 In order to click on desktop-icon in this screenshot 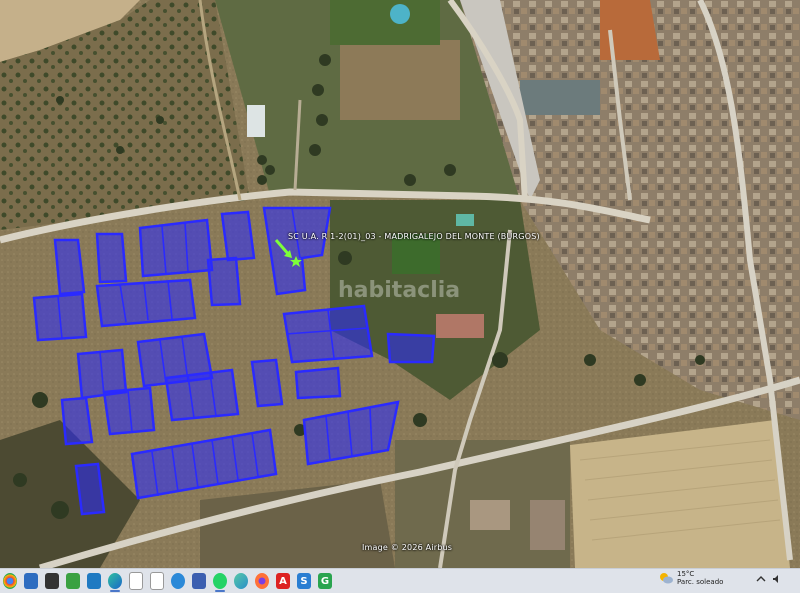, I will do `click(31, 581)`.